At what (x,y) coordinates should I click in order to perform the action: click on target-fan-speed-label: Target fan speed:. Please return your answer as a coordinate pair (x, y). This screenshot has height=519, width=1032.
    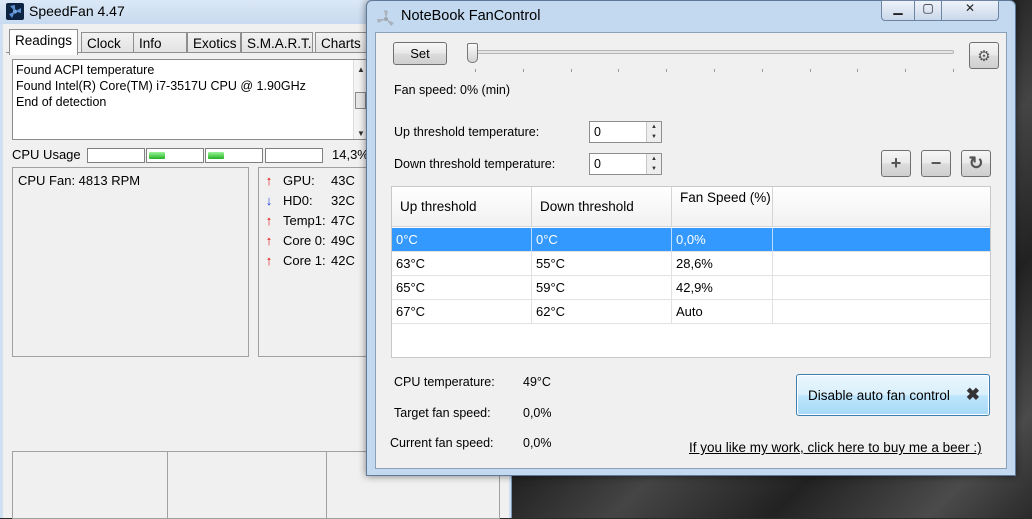
    Looking at the image, I should click on (442, 413).